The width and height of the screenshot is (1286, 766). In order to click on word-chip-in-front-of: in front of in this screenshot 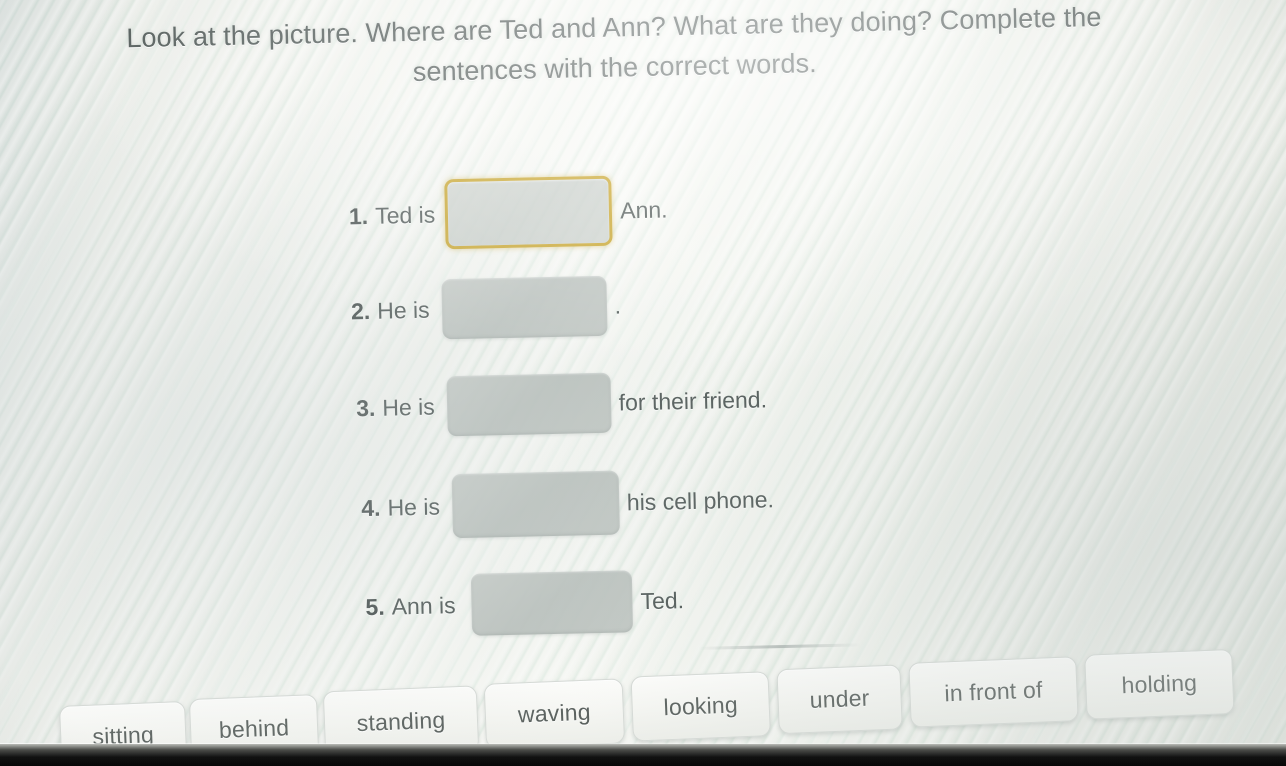, I will do `click(993, 692)`.